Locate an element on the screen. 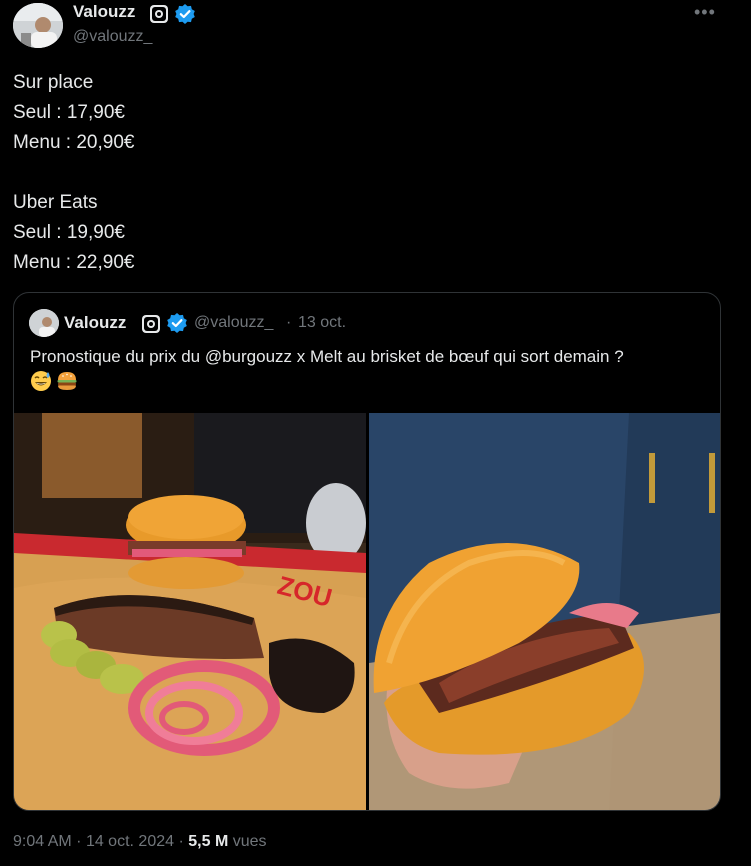 The width and height of the screenshot is (751, 866). tweet-line is located at coordinates (73, 173).